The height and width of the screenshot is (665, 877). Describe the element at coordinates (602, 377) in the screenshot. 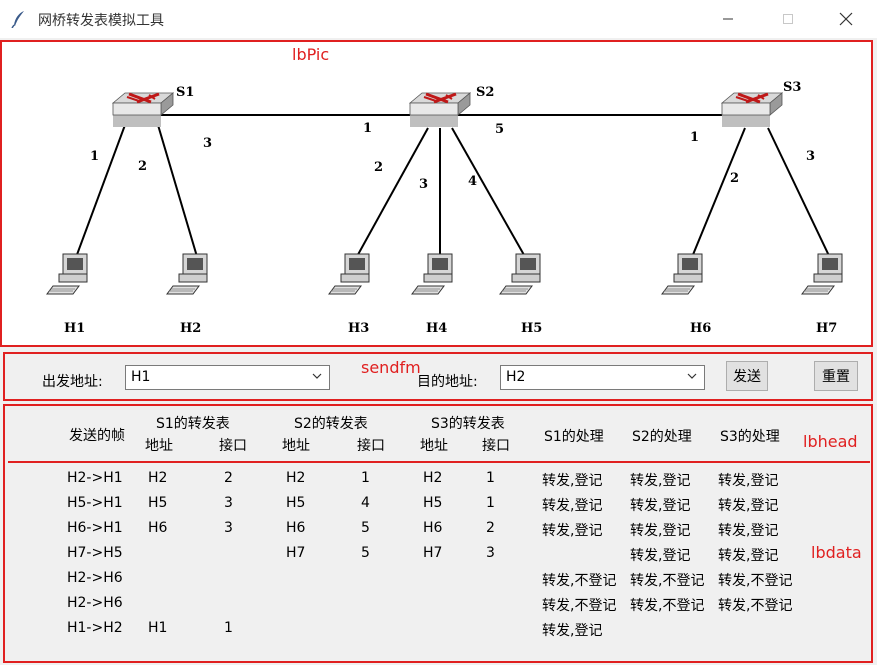

I see `dst-address-select: H2` at that location.